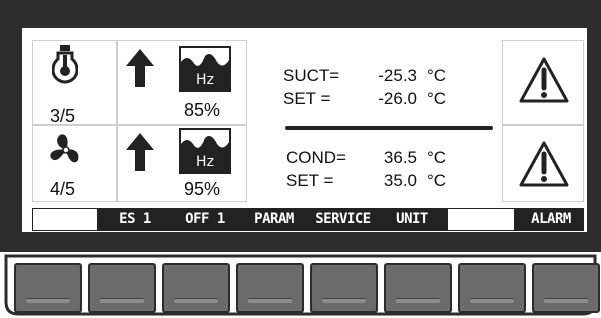  I want to click on softkey-bar: ES 1 OFF 1 PARAM SERVICE UNIT ALARM, so click(308, 219).